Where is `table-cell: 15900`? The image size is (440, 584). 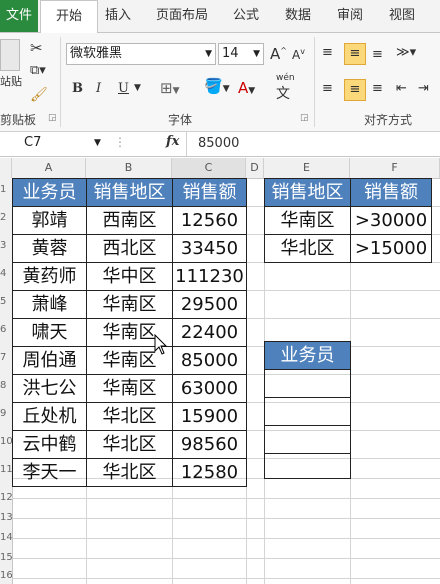 table-cell: 15900 is located at coordinates (209, 416).